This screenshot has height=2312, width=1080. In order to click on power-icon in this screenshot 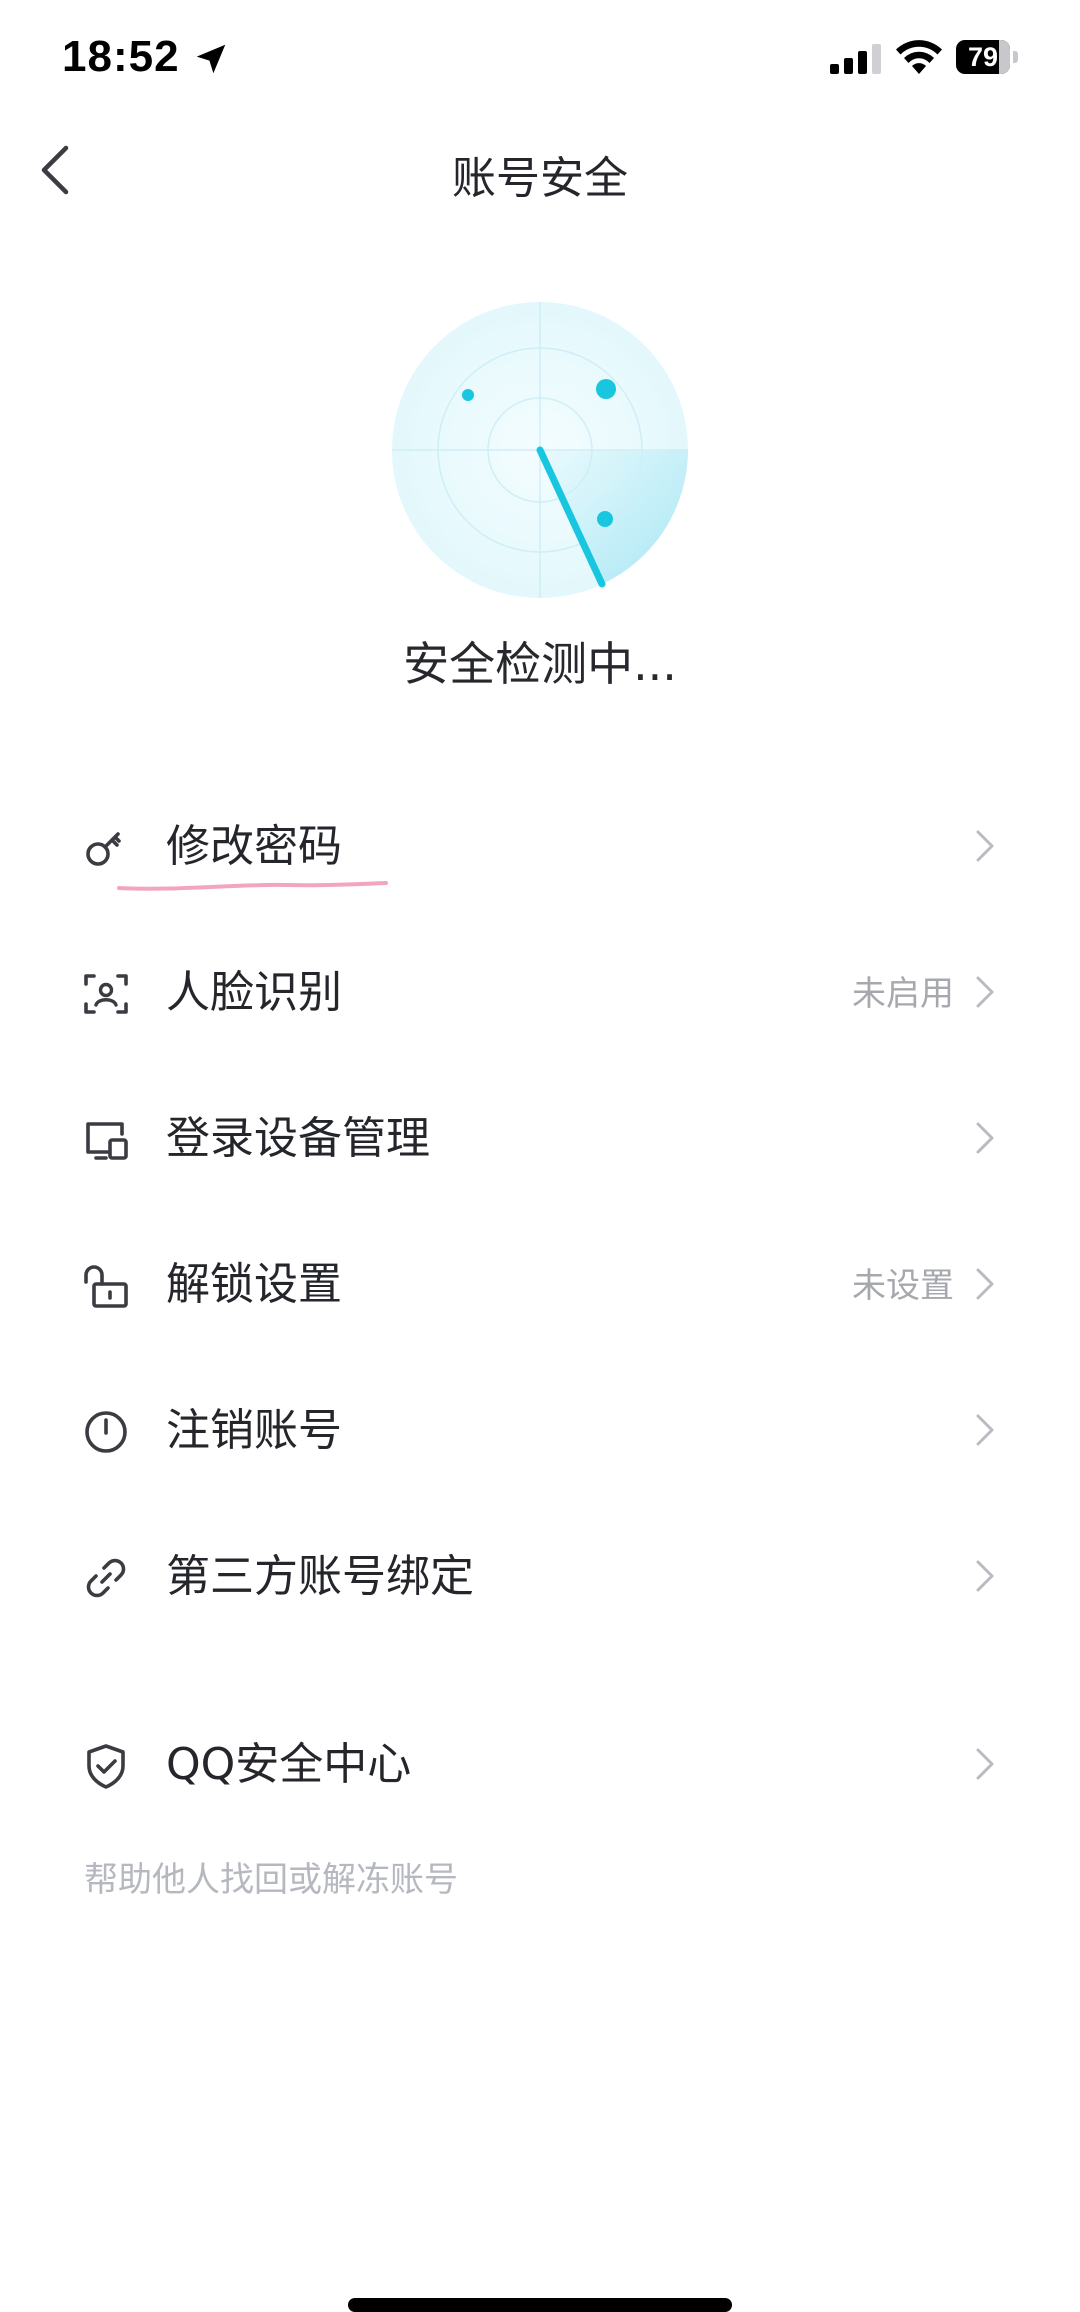, I will do `click(106, 1432)`.